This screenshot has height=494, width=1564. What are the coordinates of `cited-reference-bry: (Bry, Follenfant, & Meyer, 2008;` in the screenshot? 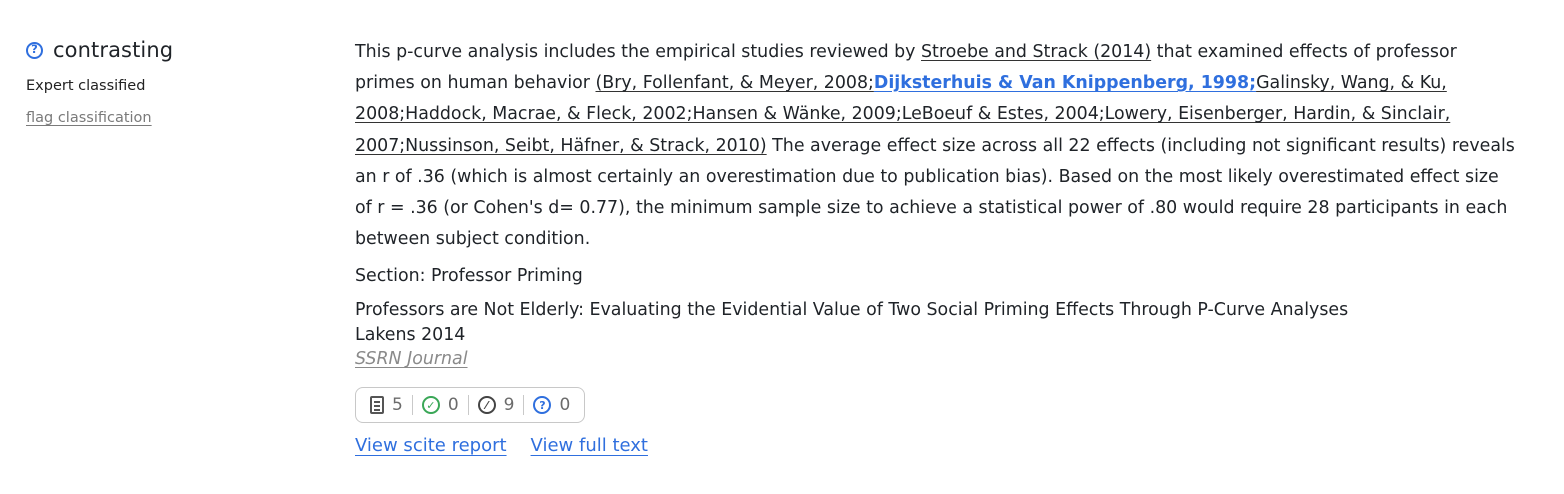 It's located at (735, 83).